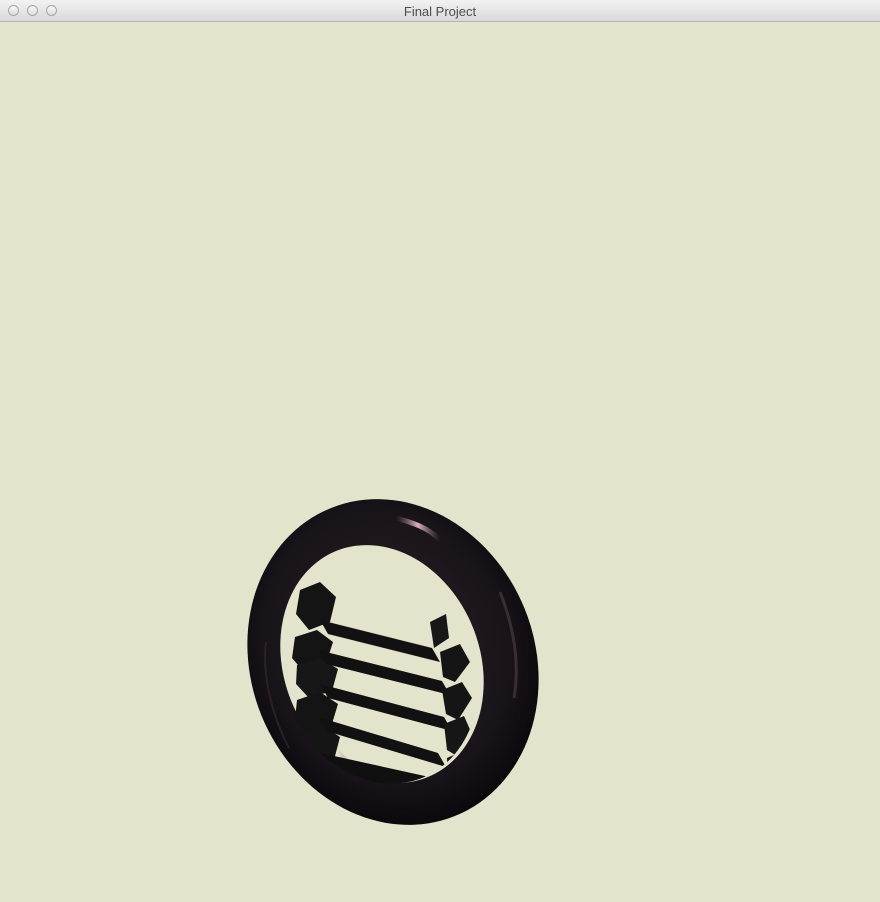  I want to click on window-title: Final Project, so click(440, 11).